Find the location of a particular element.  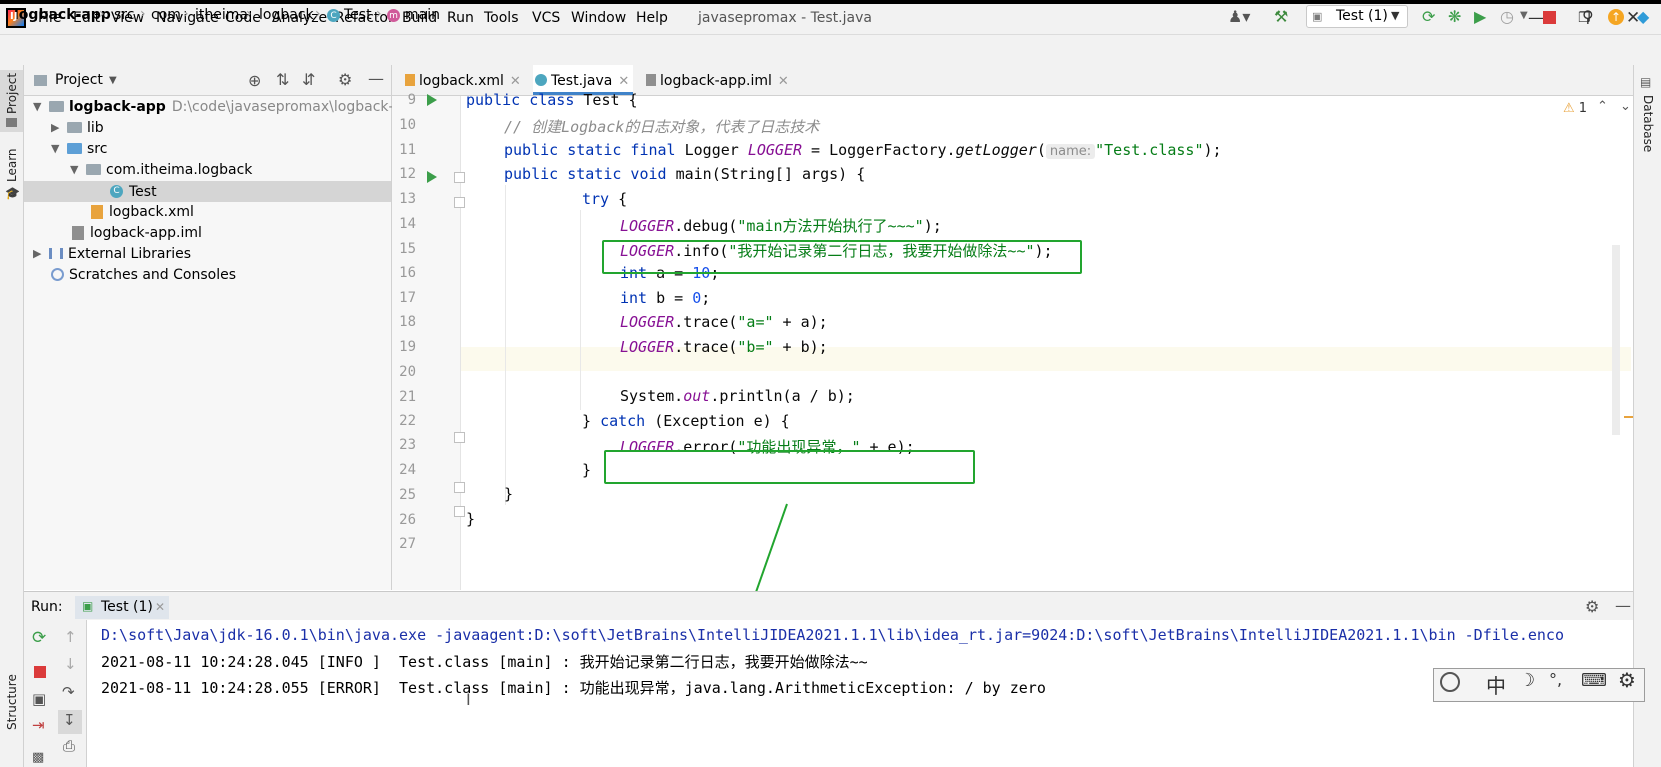

user-icon: ♟▾ is located at coordinates (1239, 16).